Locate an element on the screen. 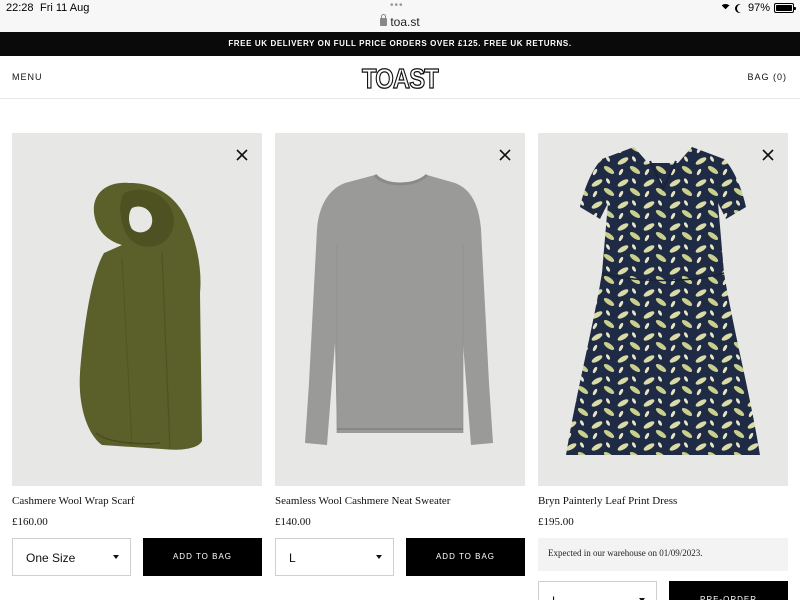  stock-notice: Expected in our warehouse on 01/09/2023. is located at coordinates (663, 554).